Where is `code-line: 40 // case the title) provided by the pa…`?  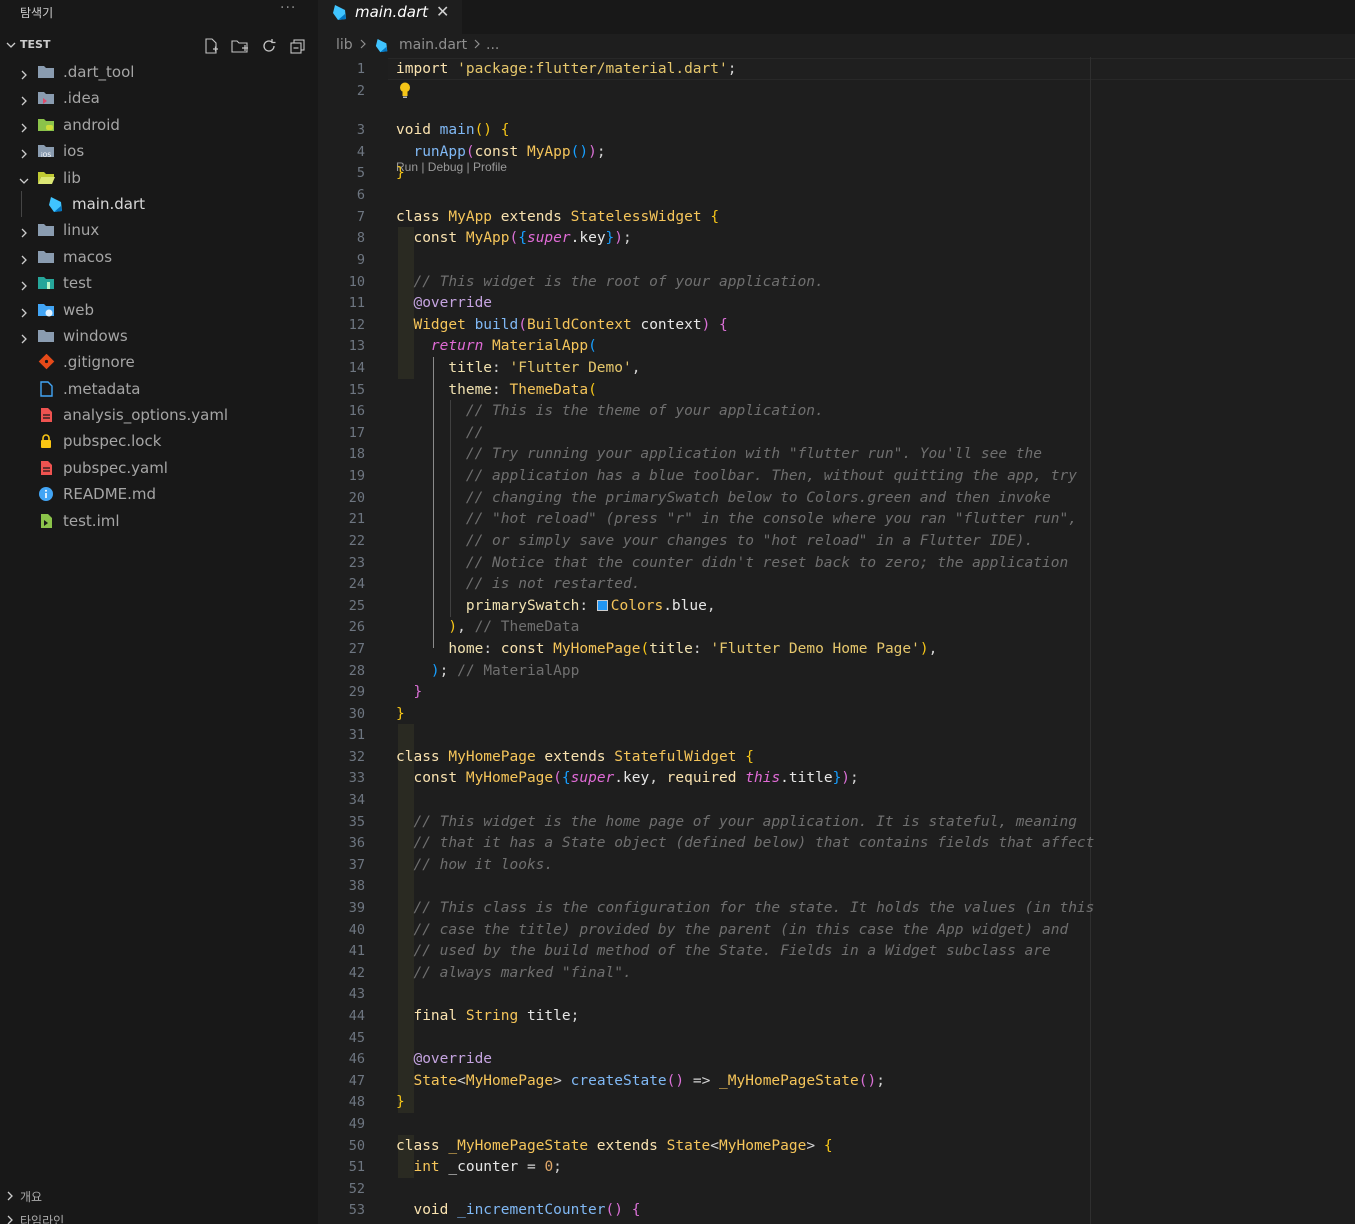
code-line: 40 // case the title) provided by the pa… is located at coordinates (836, 930).